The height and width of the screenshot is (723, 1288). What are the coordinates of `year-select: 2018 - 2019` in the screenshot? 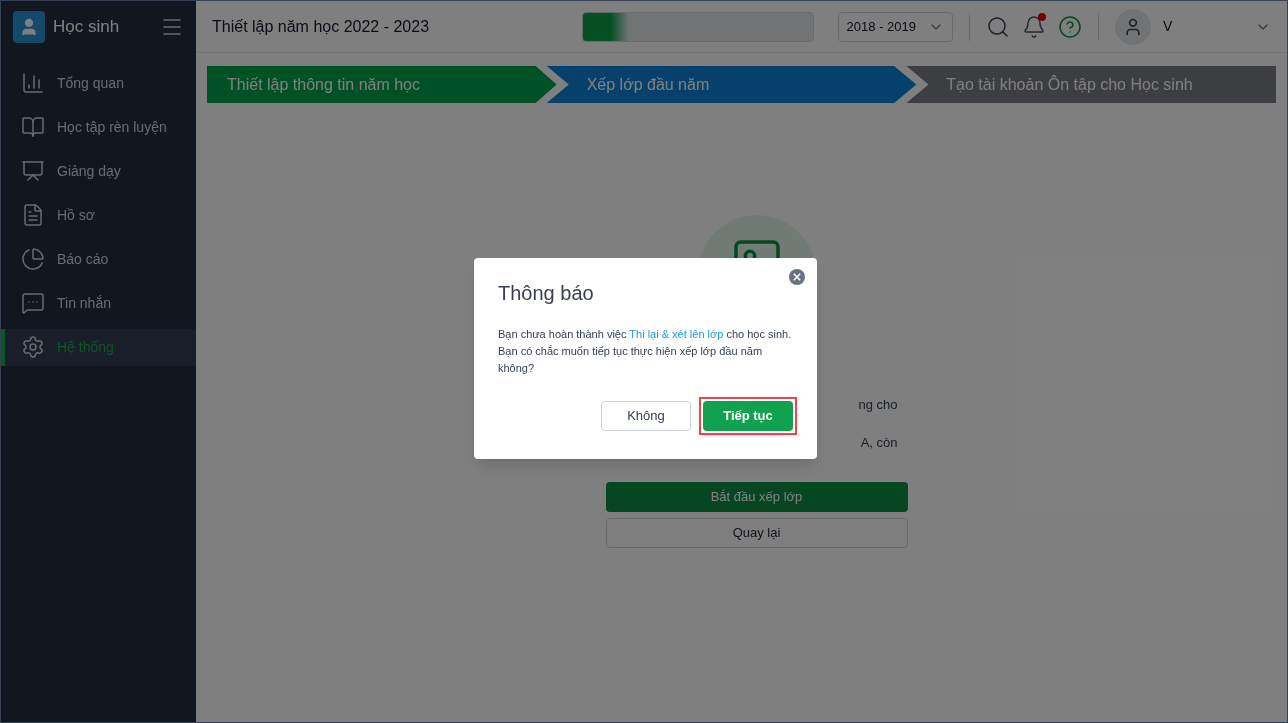 It's located at (895, 26).